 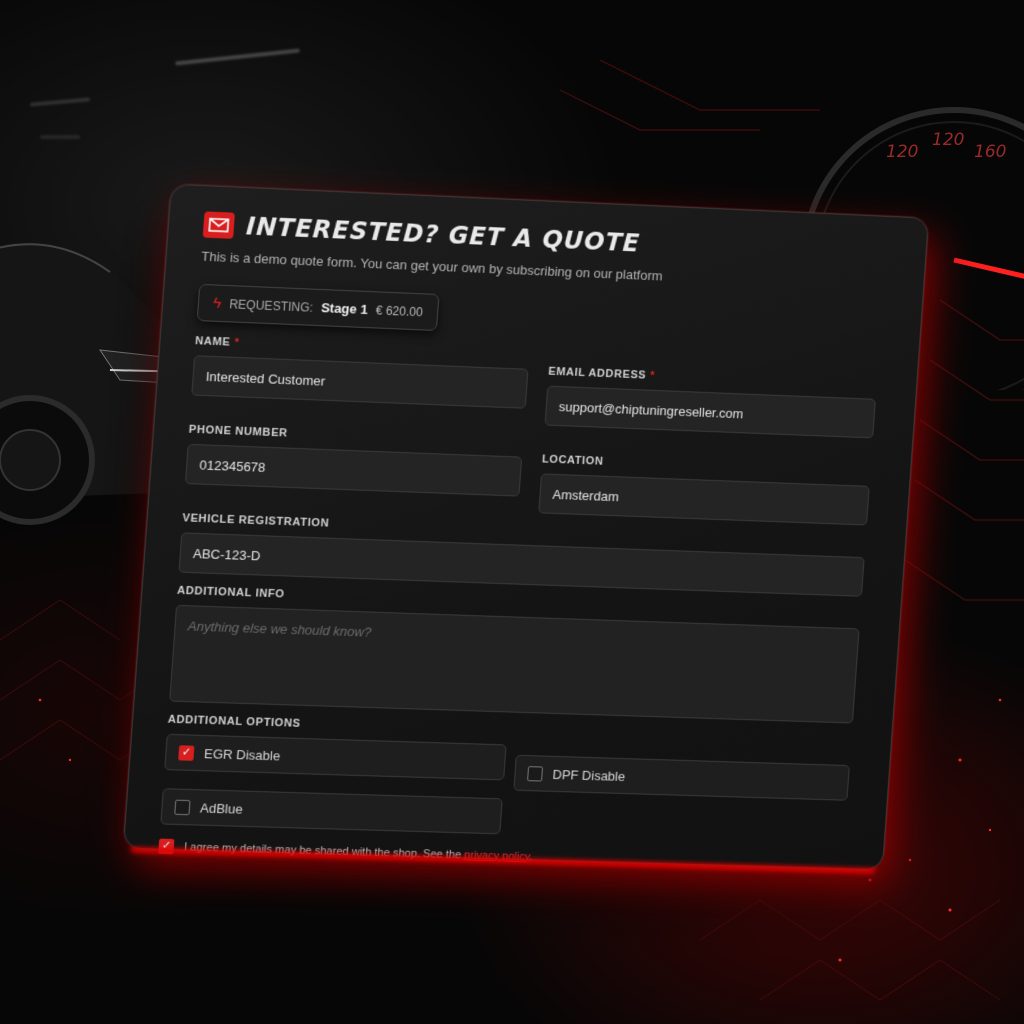 What do you see at coordinates (186, 752) in the screenshot?
I see `checkbox-egr` at bounding box center [186, 752].